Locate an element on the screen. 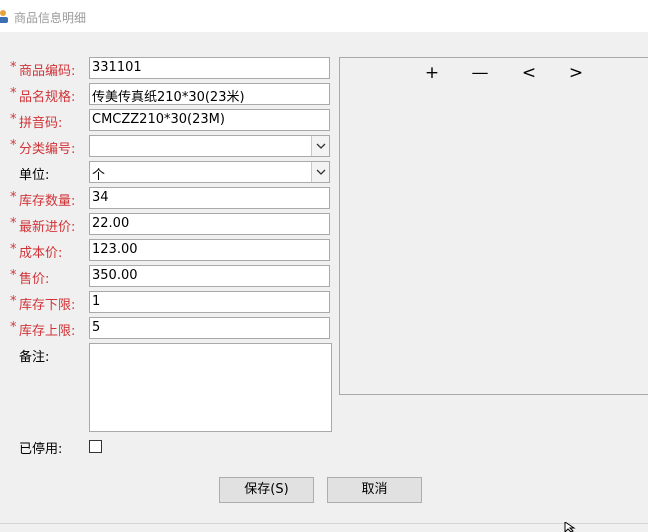 Image resolution: width=648 pixels, height=532 pixels. label-name-spec: 品名规格: is located at coordinates (47, 97).